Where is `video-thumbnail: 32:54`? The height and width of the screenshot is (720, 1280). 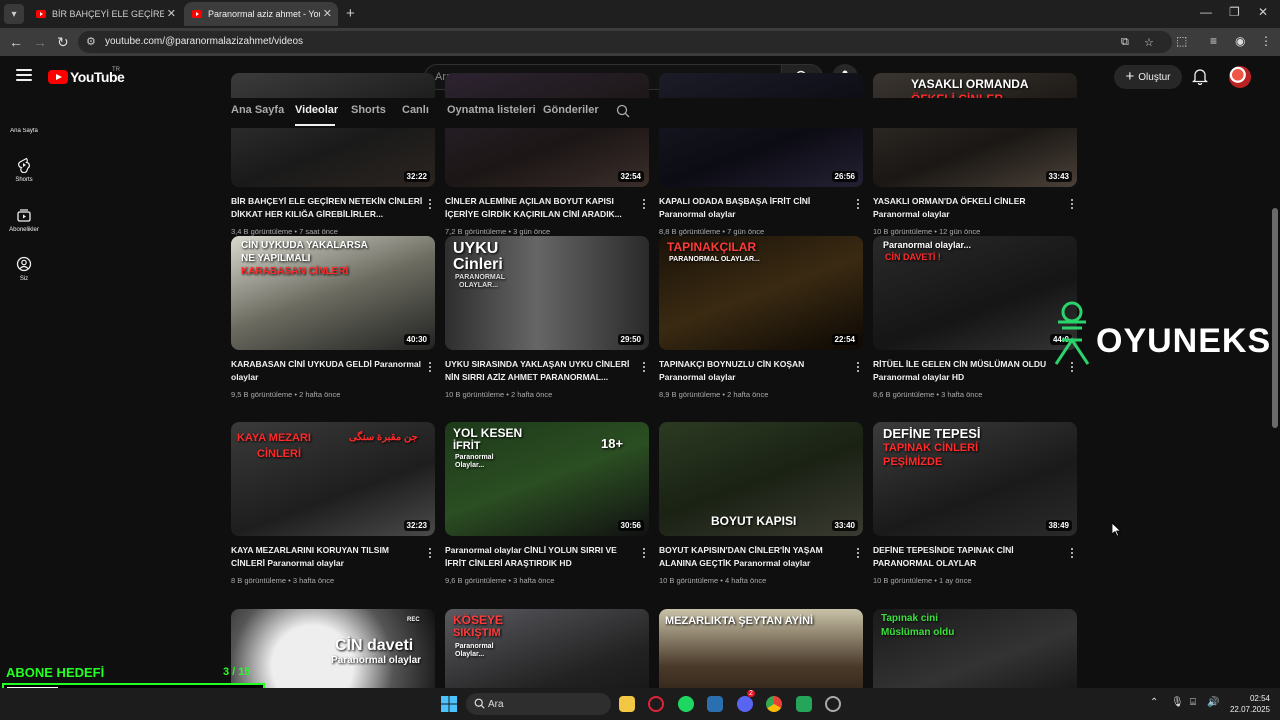
video-thumbnail: 32:54 is located at coordinates (547, 130).